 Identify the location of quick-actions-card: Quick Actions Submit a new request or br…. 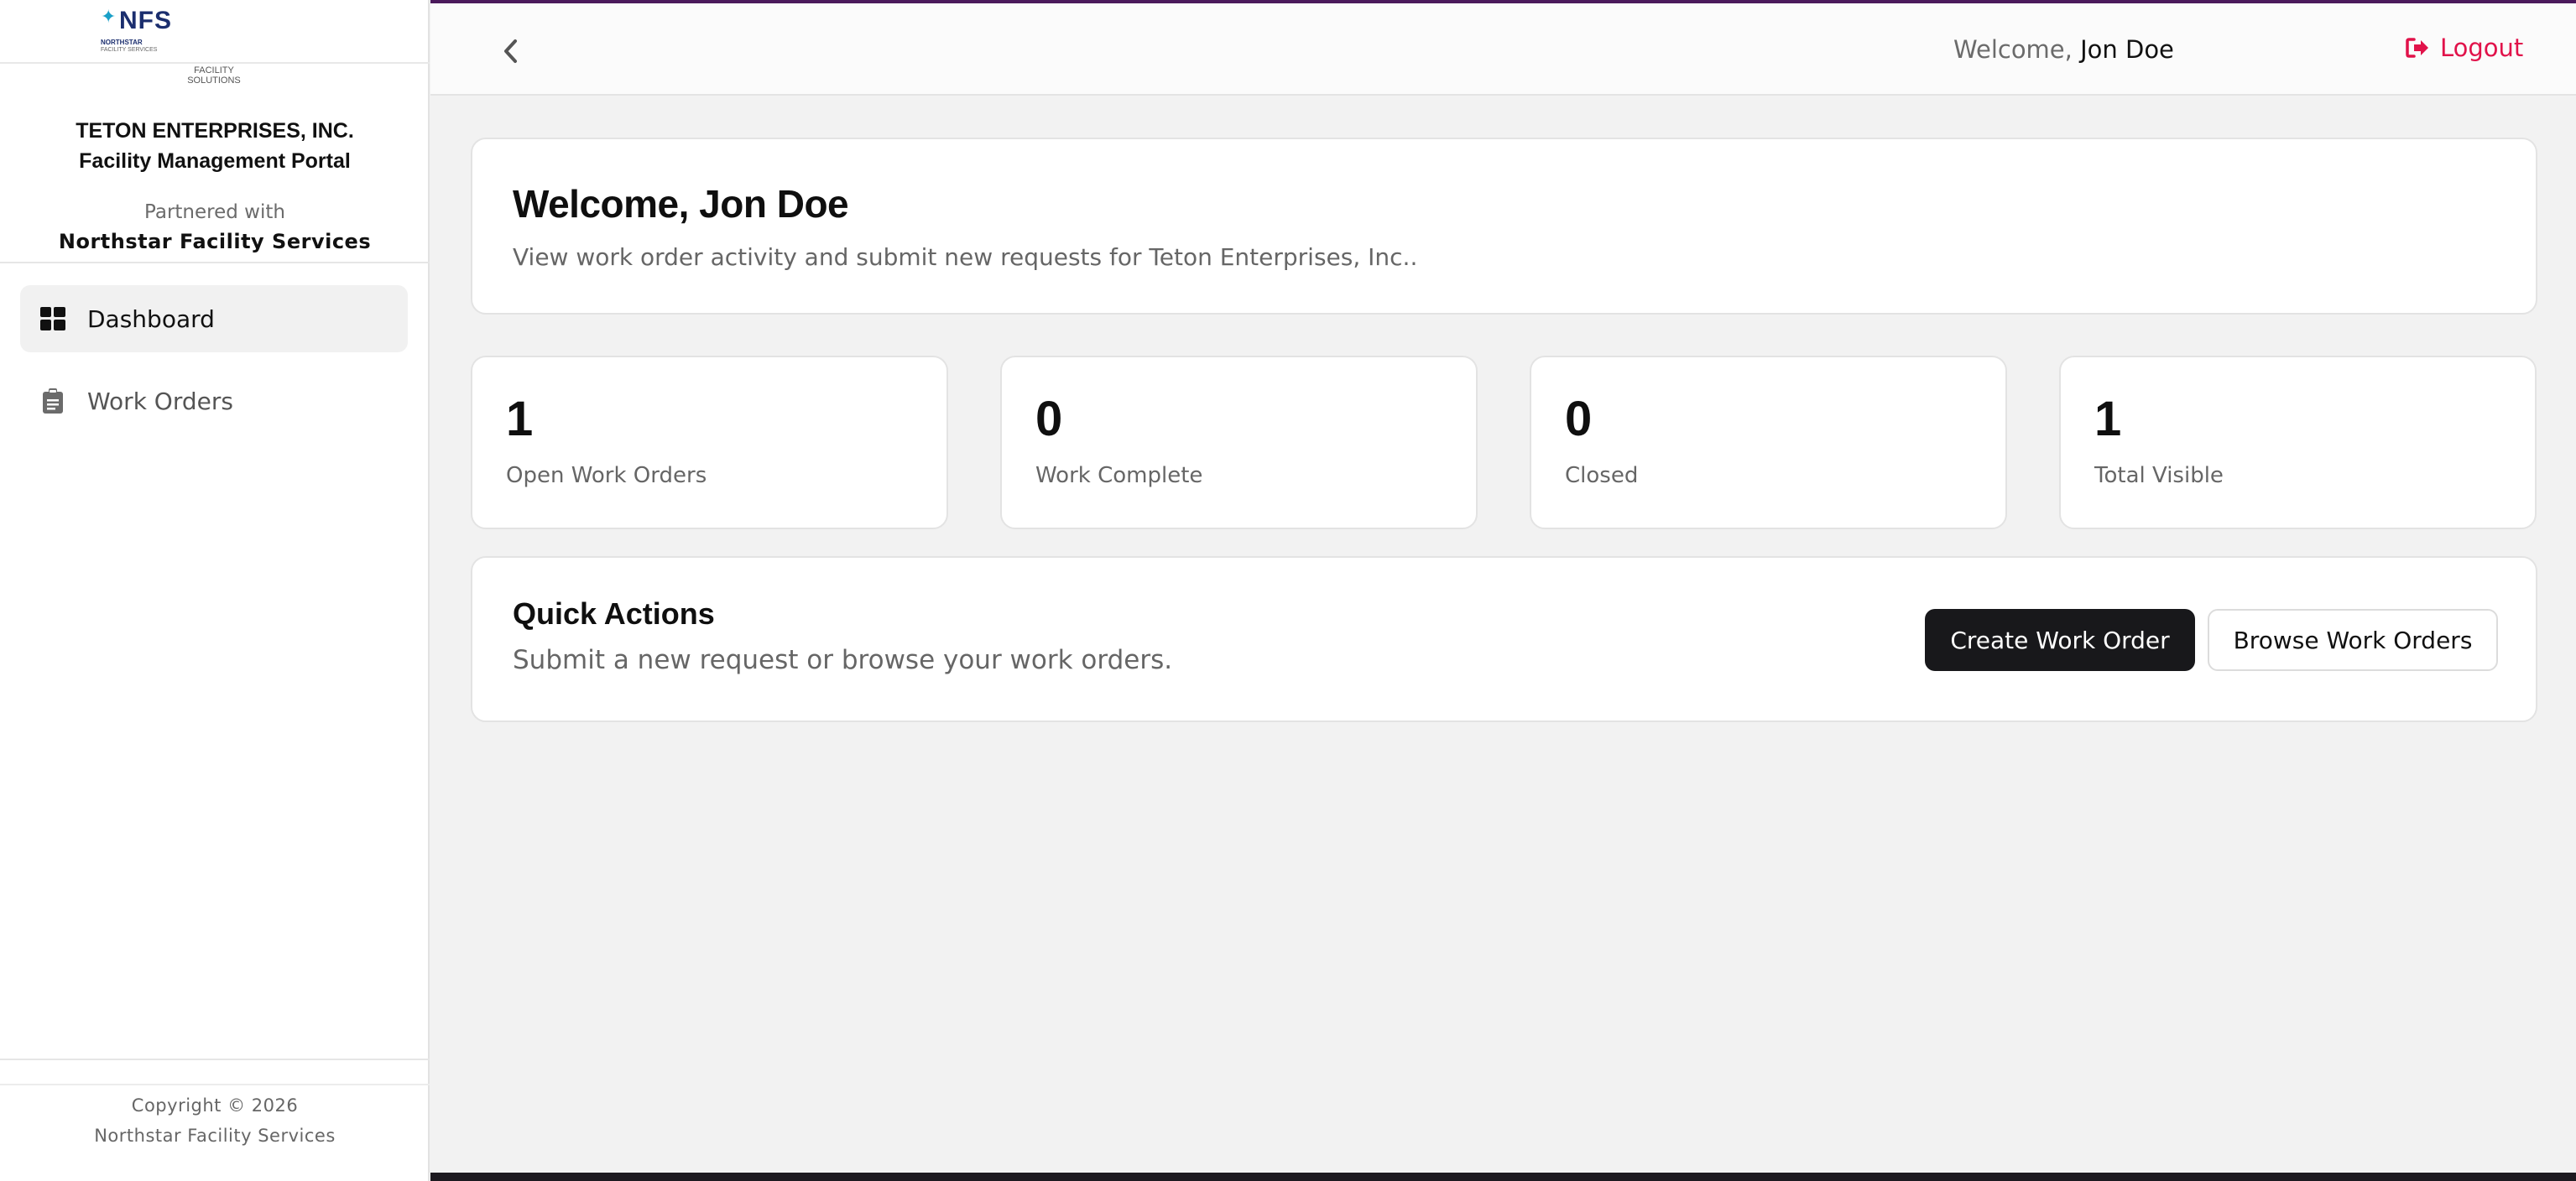
(1504, 639).